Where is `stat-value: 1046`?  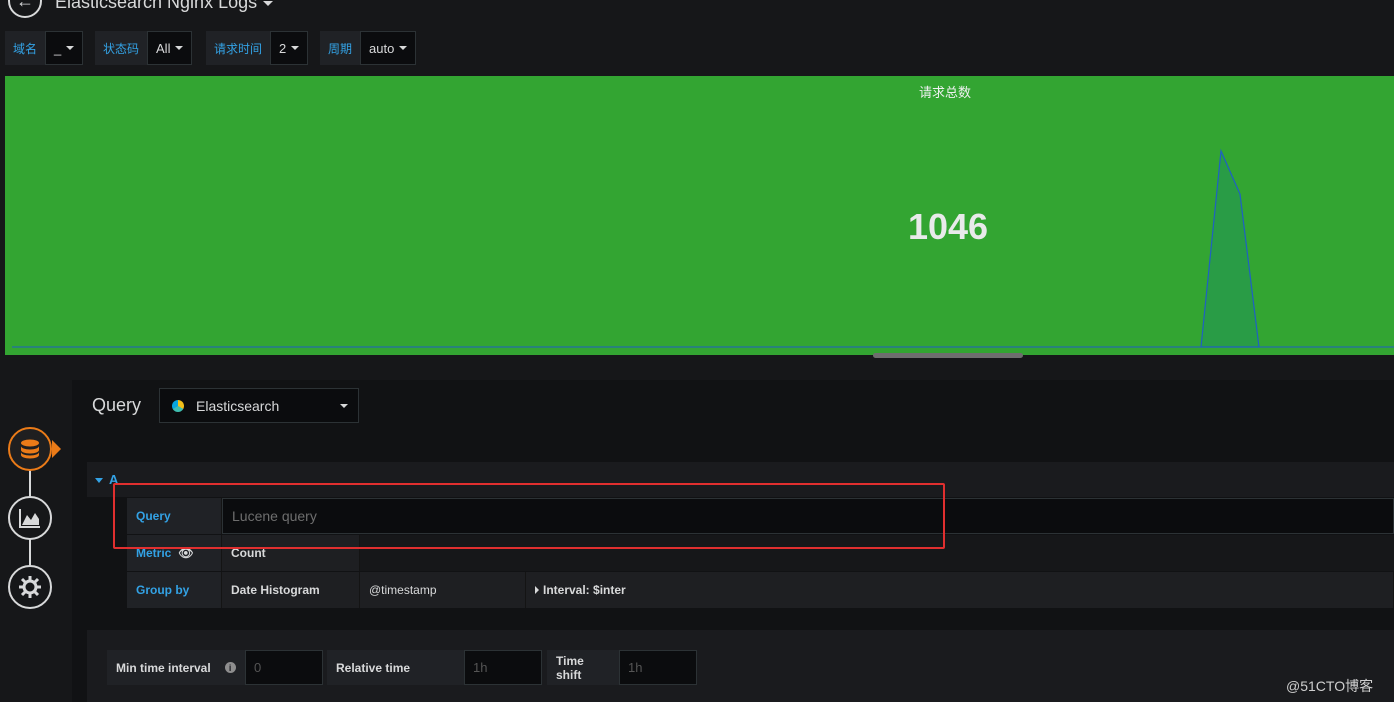
stat-value: 1046 is located at coordinates (948, 226).